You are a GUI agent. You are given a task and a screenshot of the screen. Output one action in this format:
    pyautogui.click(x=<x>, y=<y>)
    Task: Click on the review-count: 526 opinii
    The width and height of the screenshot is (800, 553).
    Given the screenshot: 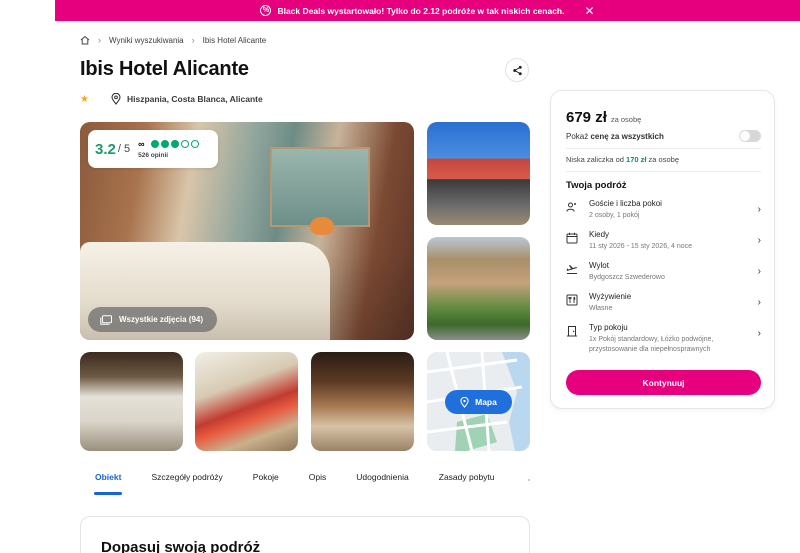 What is the action you would take?
    pyautogui.click(x=153, y=155)
    